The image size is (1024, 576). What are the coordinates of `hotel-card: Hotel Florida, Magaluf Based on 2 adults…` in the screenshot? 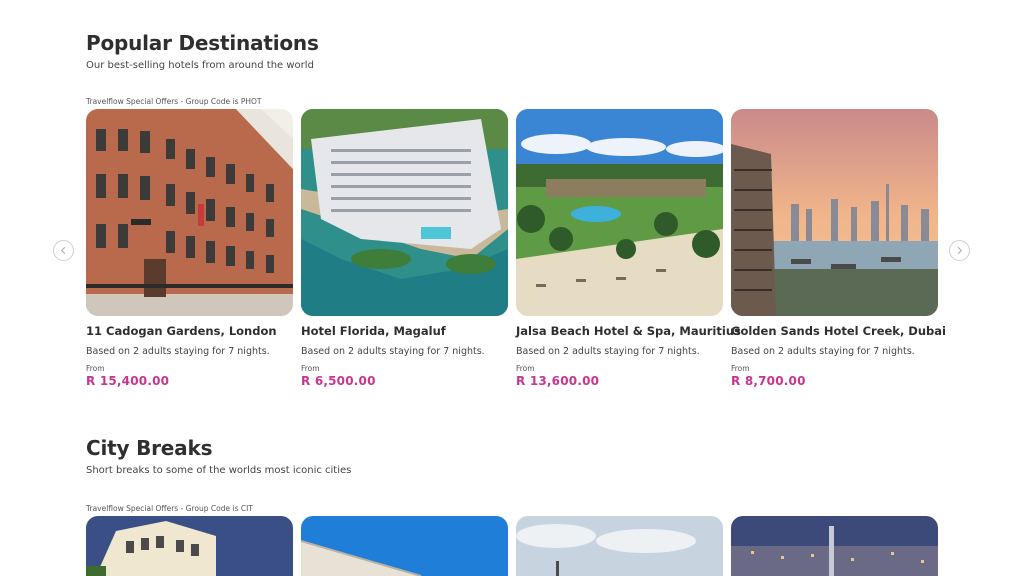 It's located at (404, 249).